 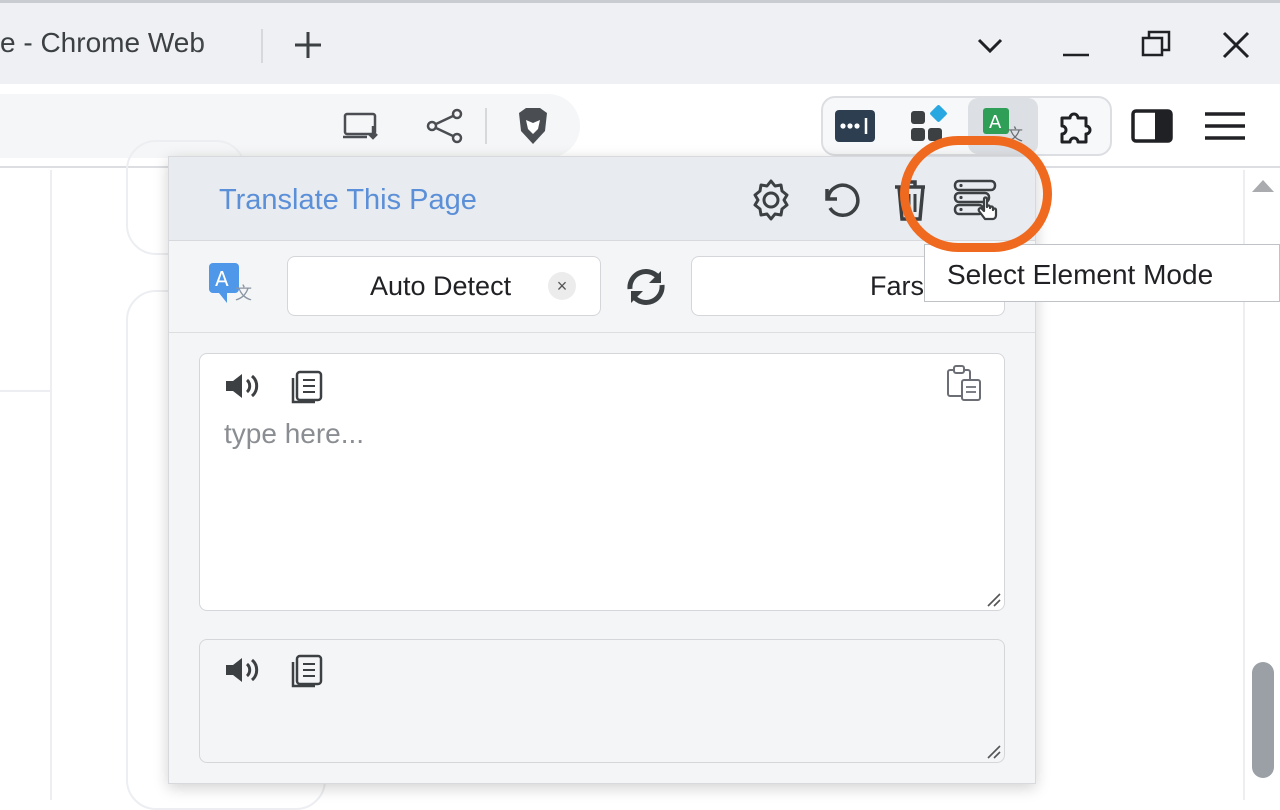 I want to click on menu-icon, so click(x=1225, y=126).